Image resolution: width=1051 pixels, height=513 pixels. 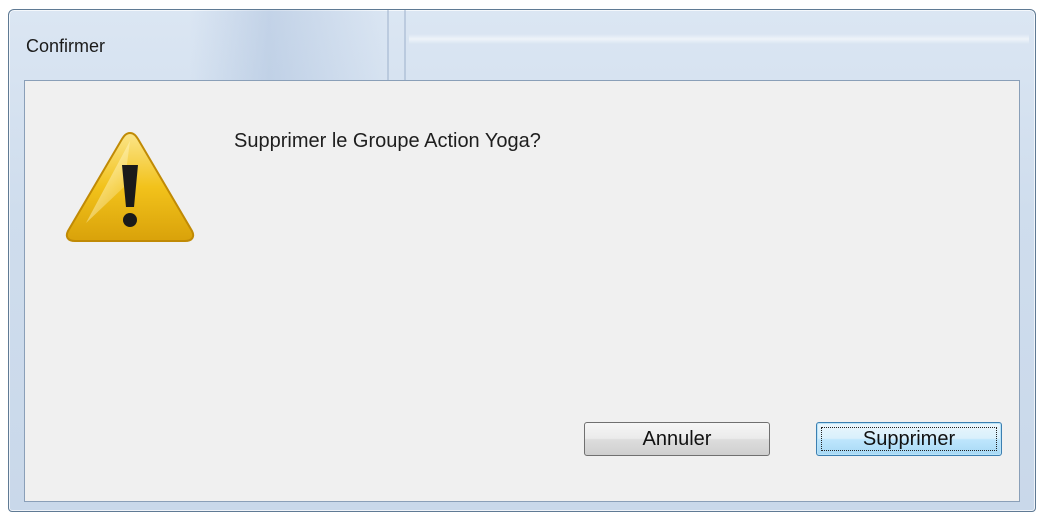 I want to click on frame-glass-reflection, so click(x=289, y=45).